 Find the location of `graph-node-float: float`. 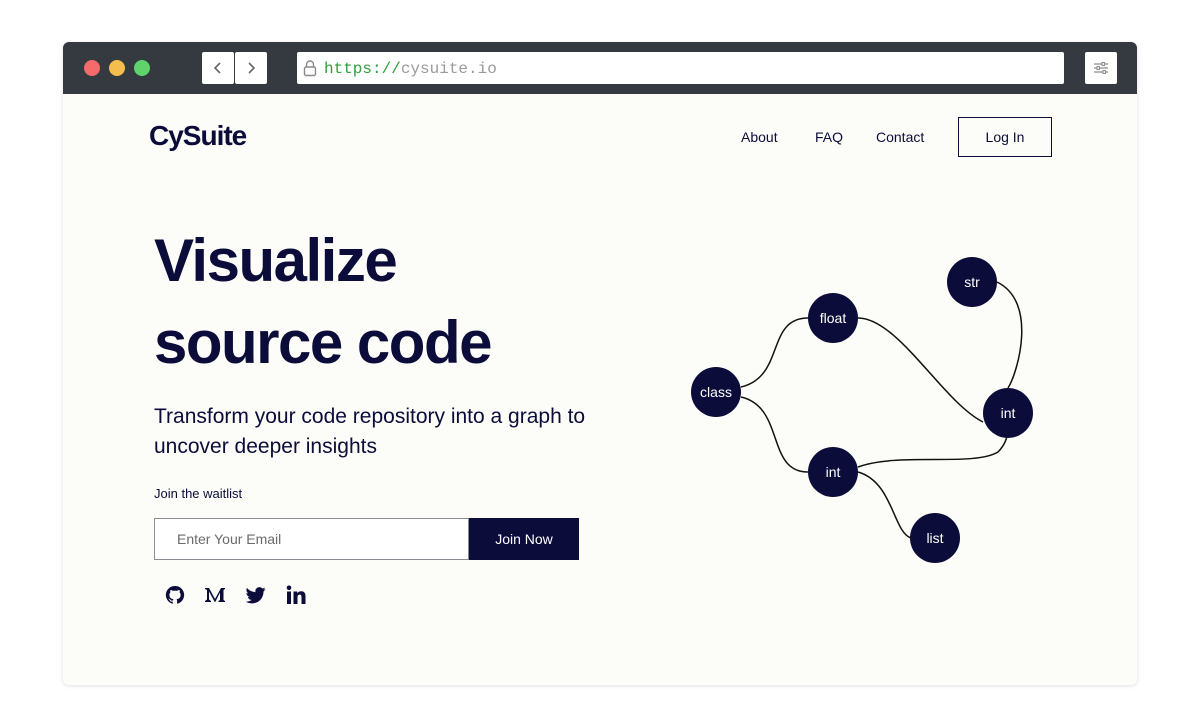

graph-node-float: float is located at coordinates (833, 318).